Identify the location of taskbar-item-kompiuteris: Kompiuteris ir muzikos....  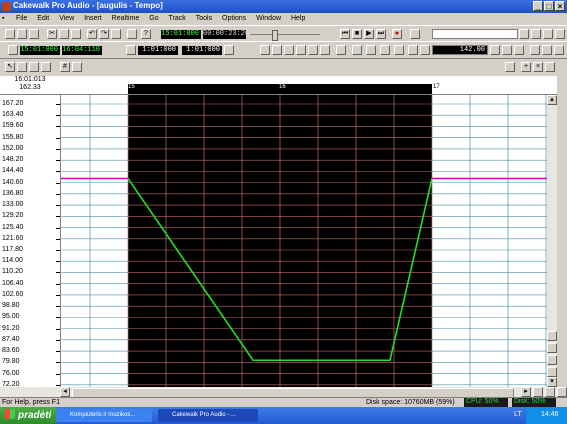
(104, 415).